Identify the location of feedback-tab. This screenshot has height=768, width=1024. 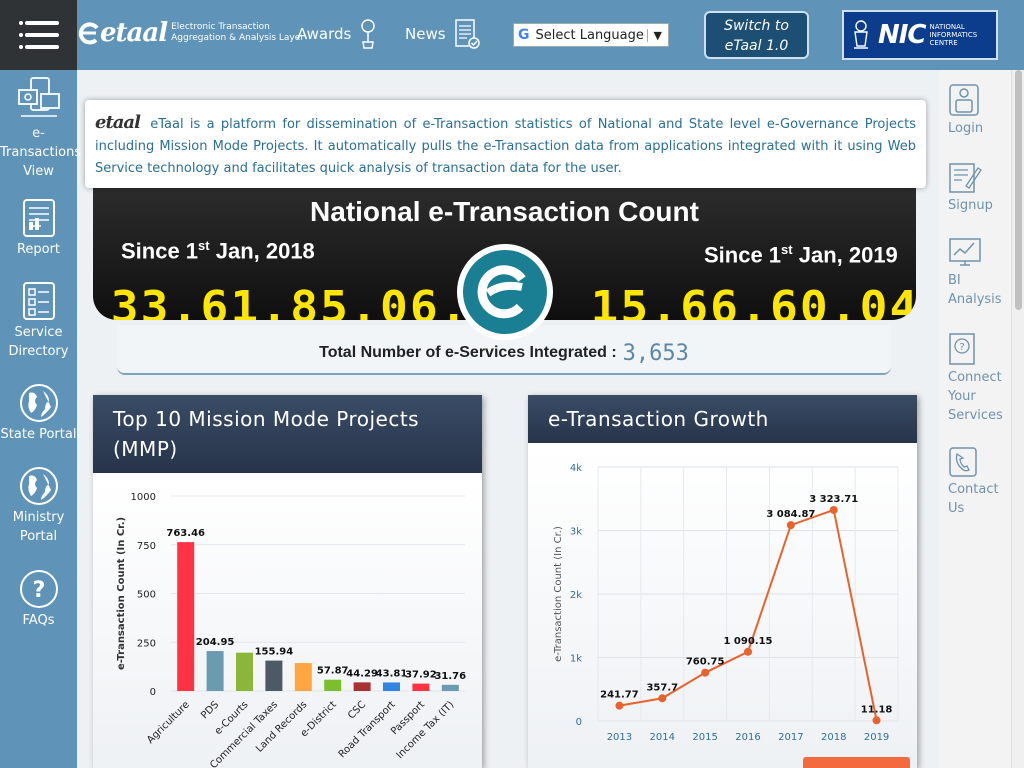
(856, 762).